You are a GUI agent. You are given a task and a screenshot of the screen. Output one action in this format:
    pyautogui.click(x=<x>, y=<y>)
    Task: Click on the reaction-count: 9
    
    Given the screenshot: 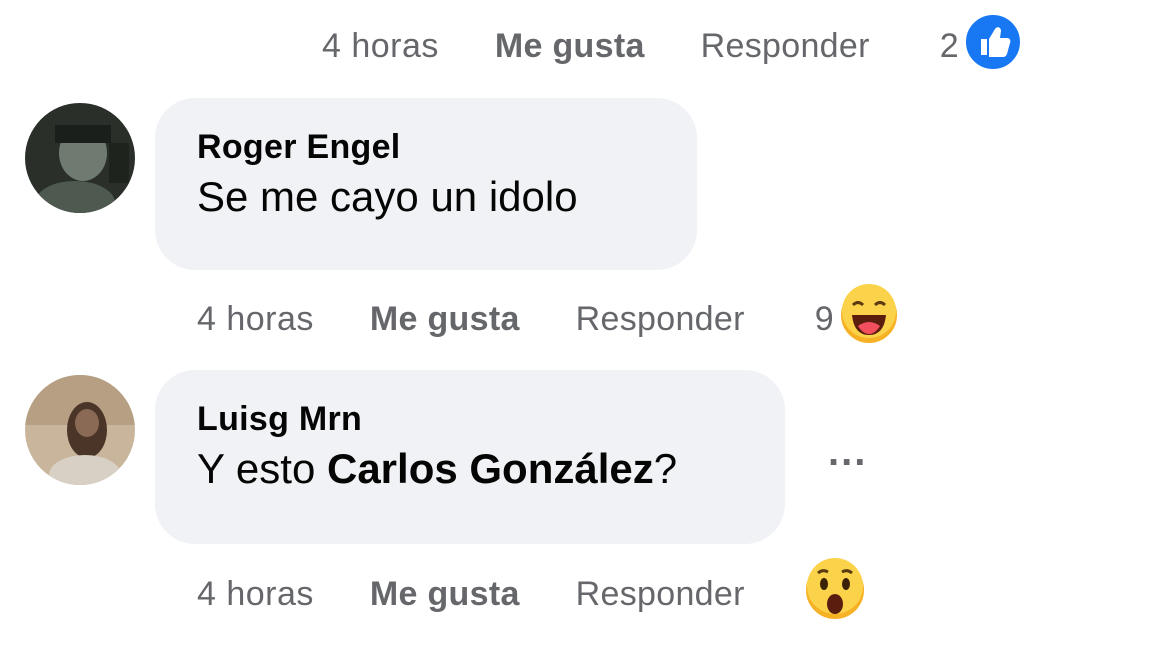 What is the action you would take?
    pyautogui.click(x=824, y=319)
    